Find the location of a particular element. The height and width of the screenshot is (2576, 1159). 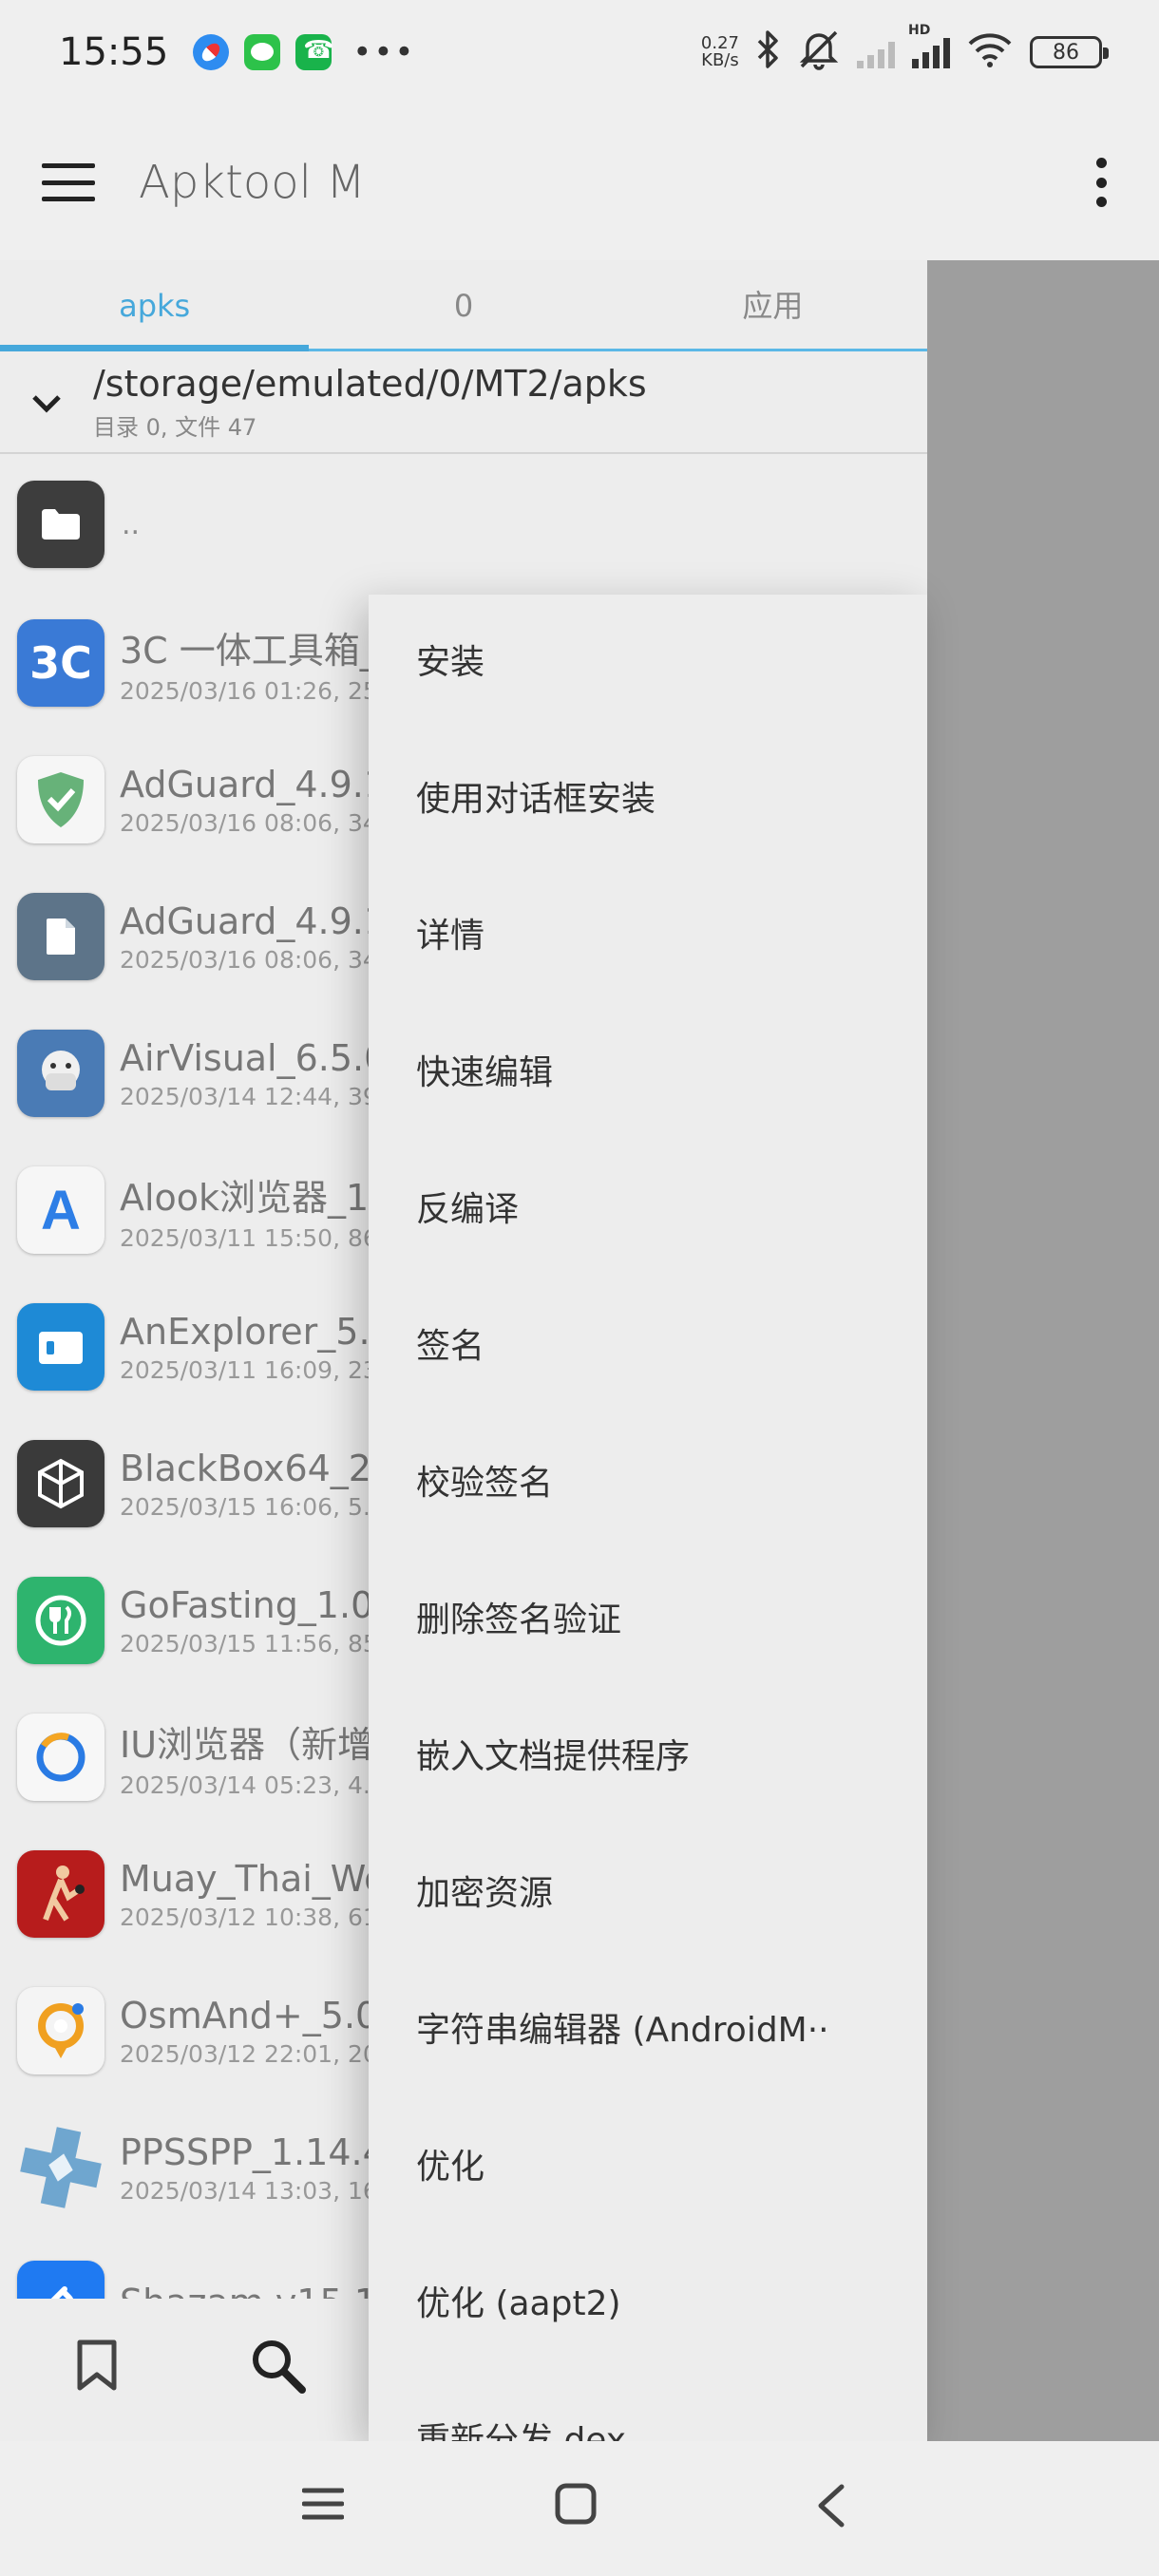

muay-thai-fighter-icon is located at coordinates (60, 1894).